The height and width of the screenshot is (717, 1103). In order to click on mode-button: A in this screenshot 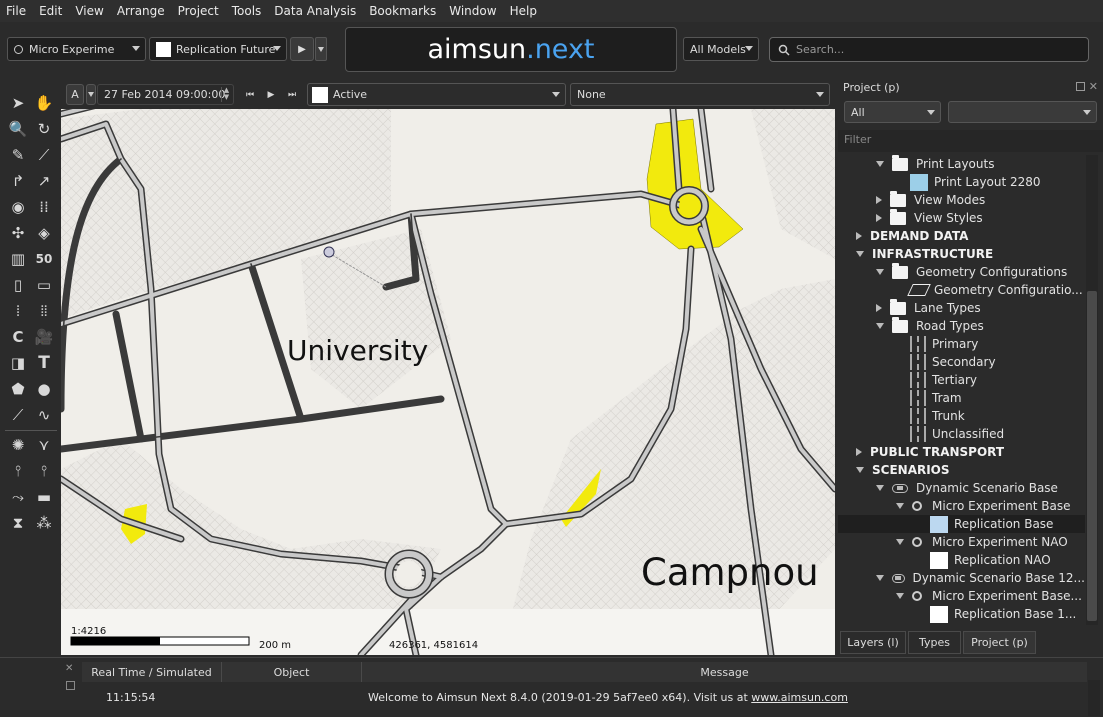, I will do `click(75, 94)`.